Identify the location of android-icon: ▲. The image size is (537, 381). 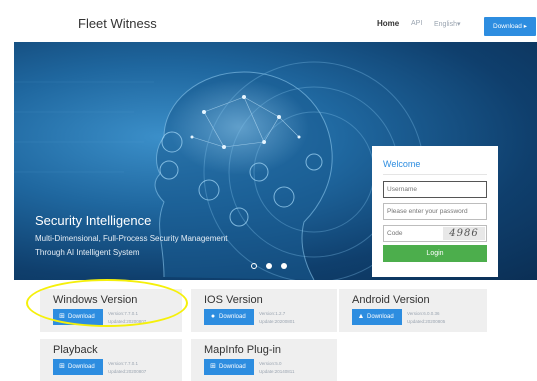
(361, 316).